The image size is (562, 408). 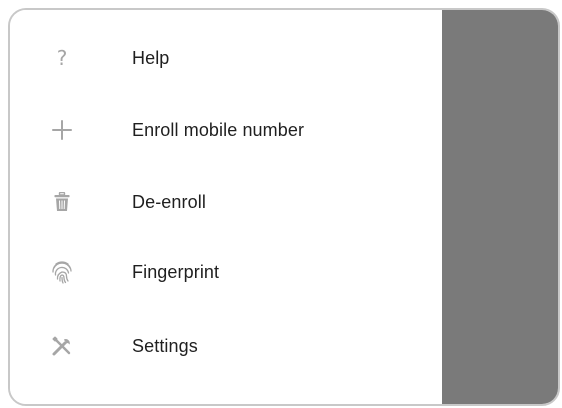 What do you see at coordinates (62, 202) in the screenshot?
I see `trash-icon` at bounding box center [62, 202].